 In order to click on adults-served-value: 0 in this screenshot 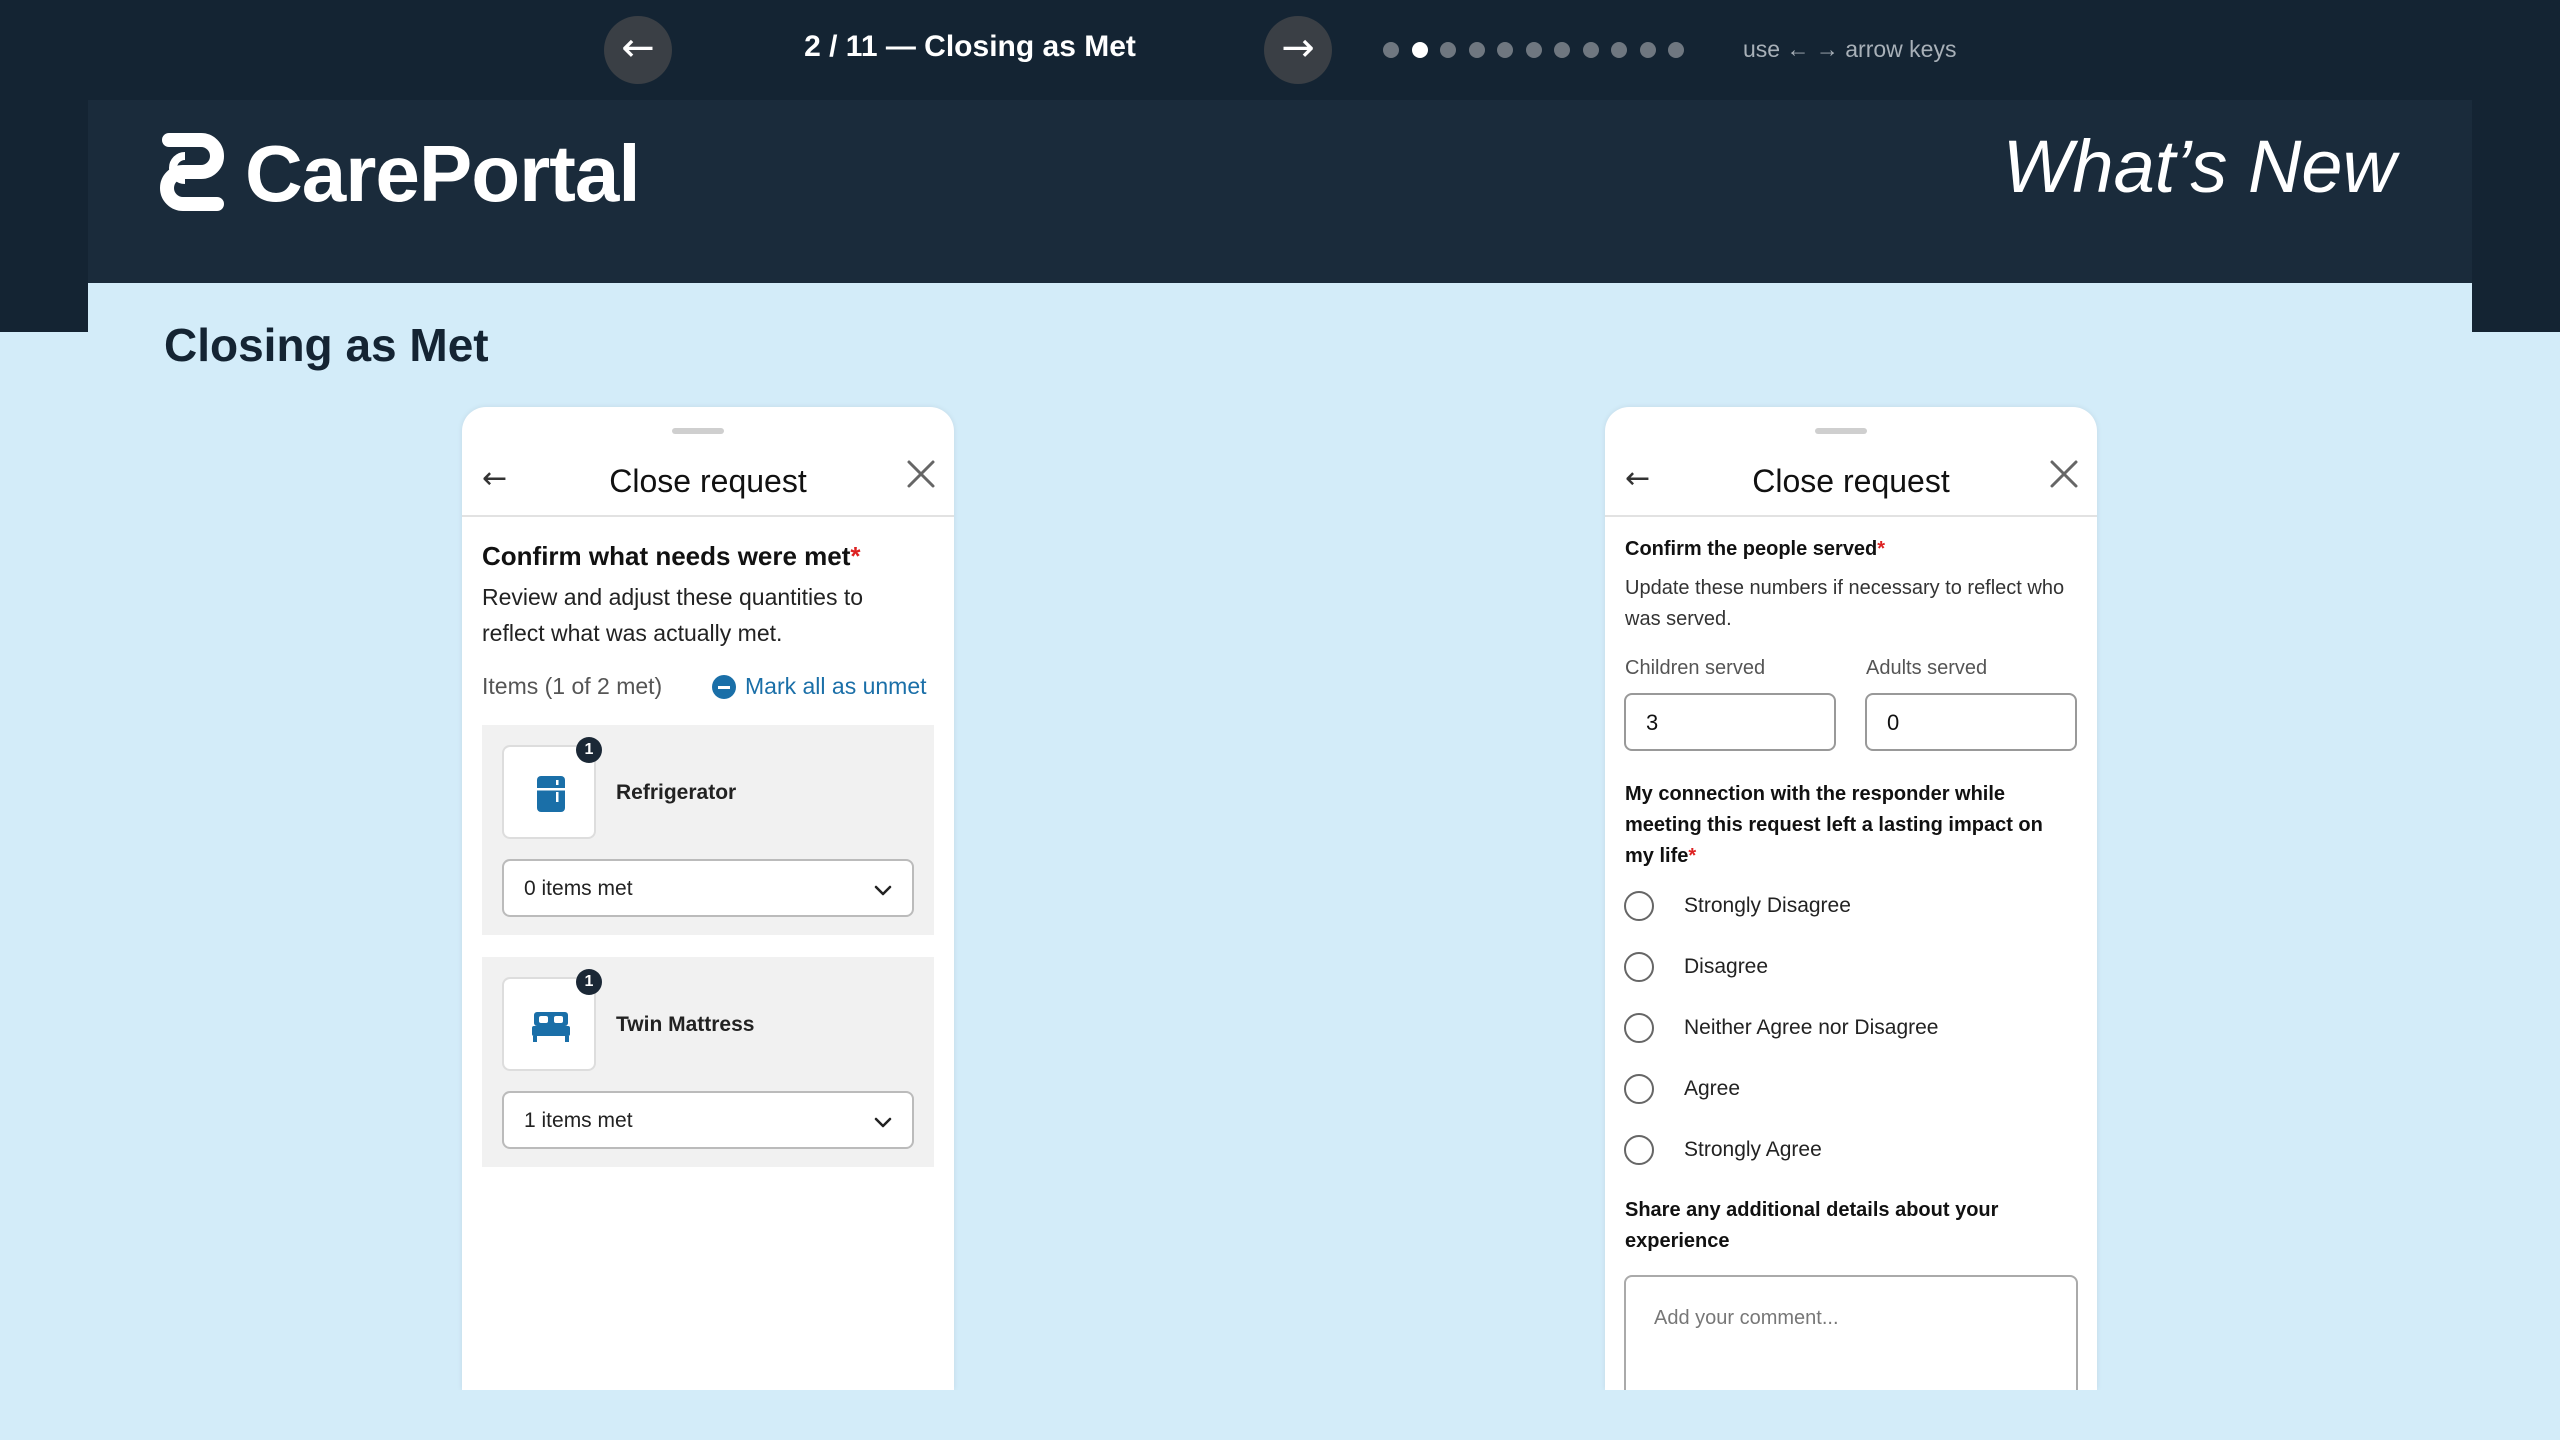, I will do `click(1893, 722)`.